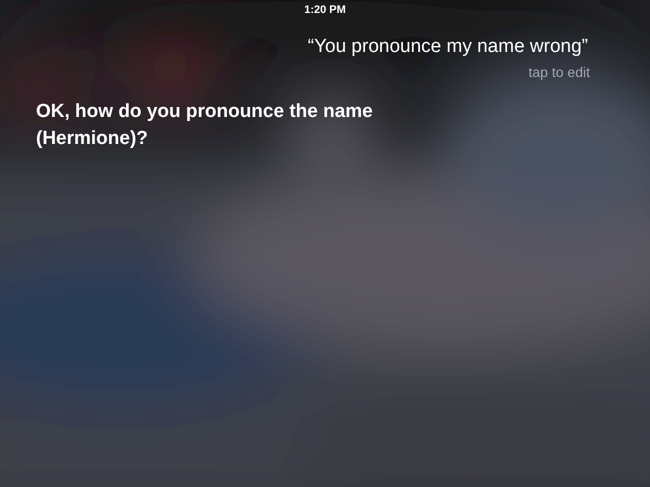  I want to click on user-utterance: “You pronounce my name wrong”, so click(448, 47).